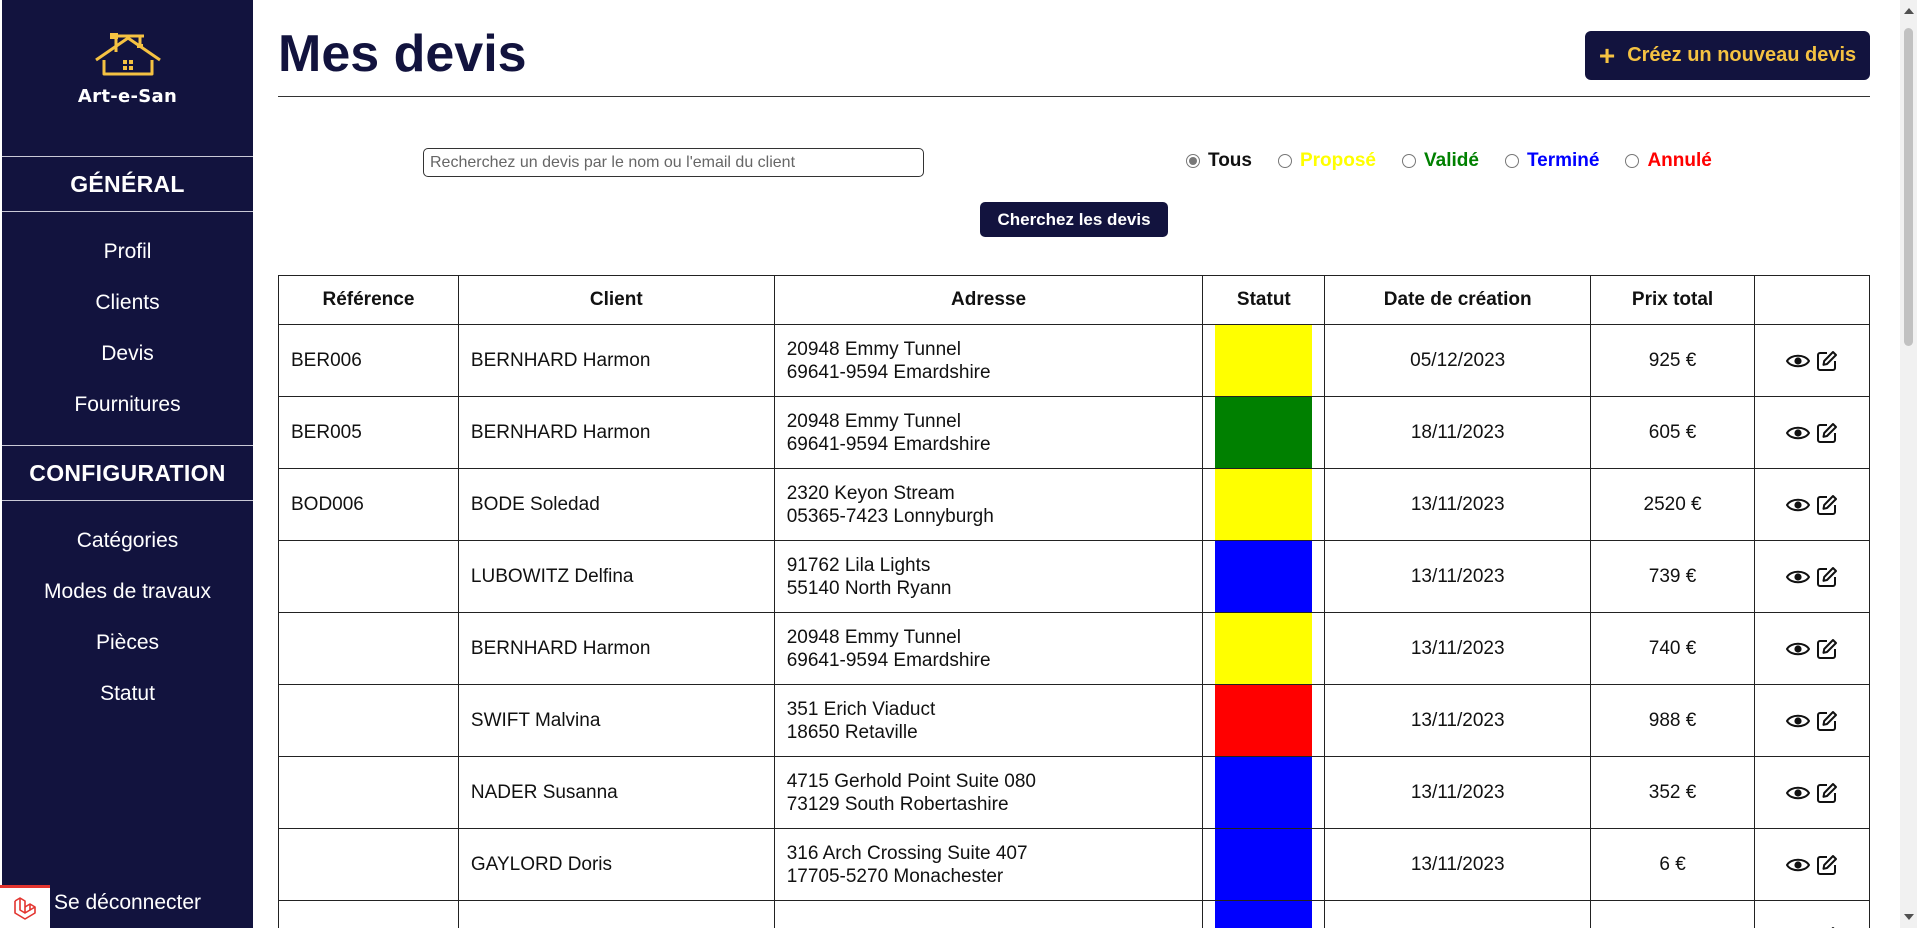 Image resolution: width=1917 pixels, height=928 pixels. I want to click on filter-valide-label: Validé, so click(1451, 160).